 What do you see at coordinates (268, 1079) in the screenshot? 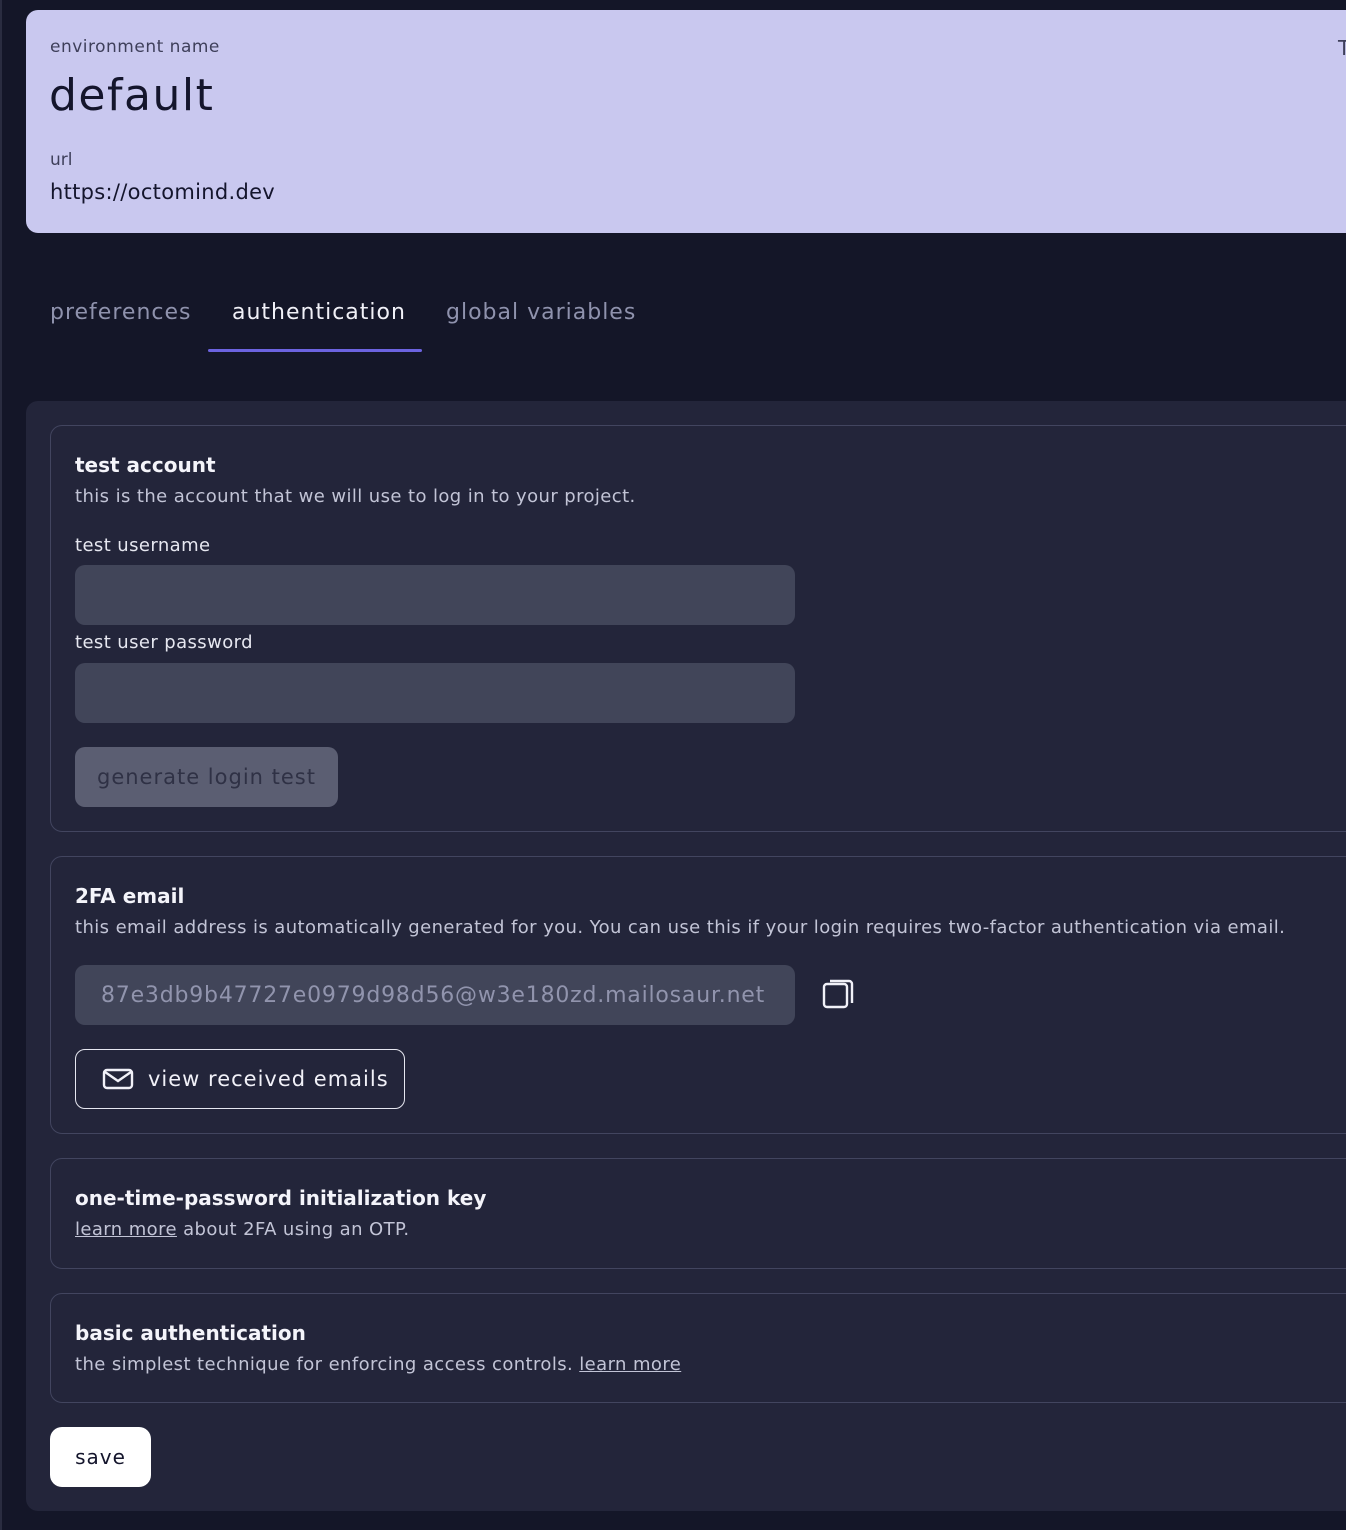
I see `view-received-emails-label: view received emails` at bounding box center [268, 1079].